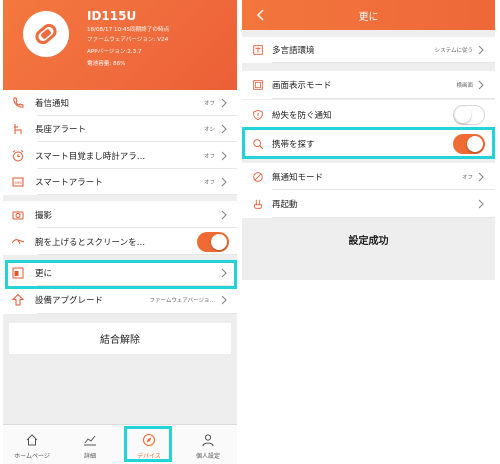 The height and width of the screenshot is (464, 500). What do you see at coordinates (302, 115) in the screenshot?
I see `row-label: 紛失を防ぐ通知` at bounding box center [302, 115].